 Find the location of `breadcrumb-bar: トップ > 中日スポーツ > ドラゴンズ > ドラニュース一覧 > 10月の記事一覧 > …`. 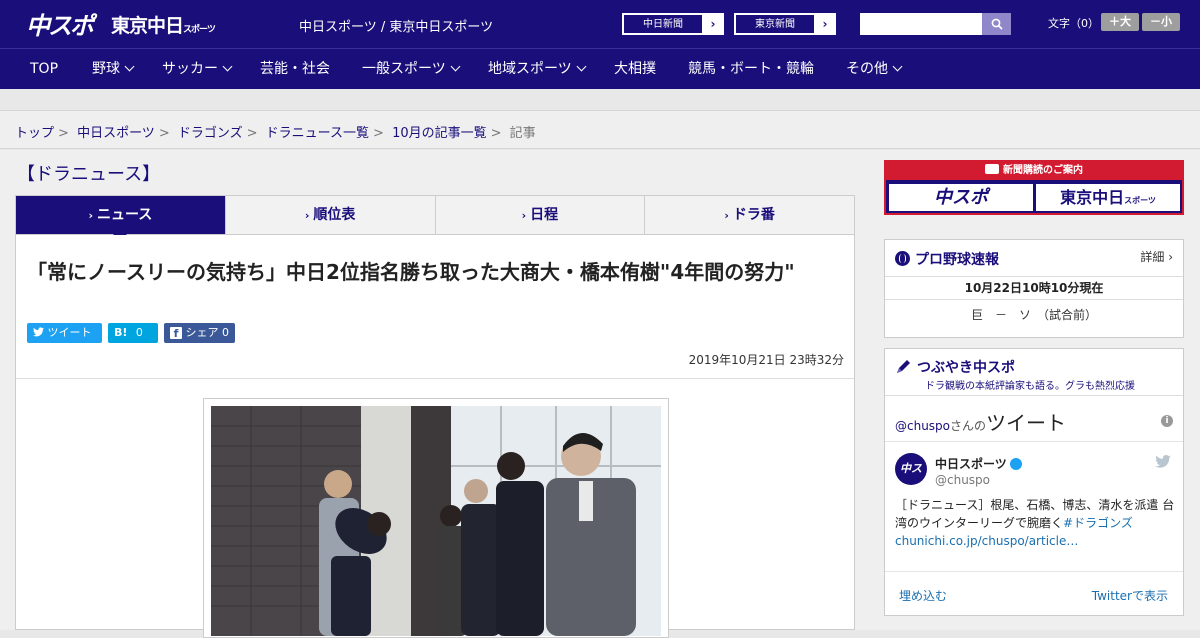

breadcrumb-bar: トップ > 中日スポーツ > ドラゴンズ > ドラニュース一覧 > 10月の記事一覧 > … is located at coordinates (600, 130).